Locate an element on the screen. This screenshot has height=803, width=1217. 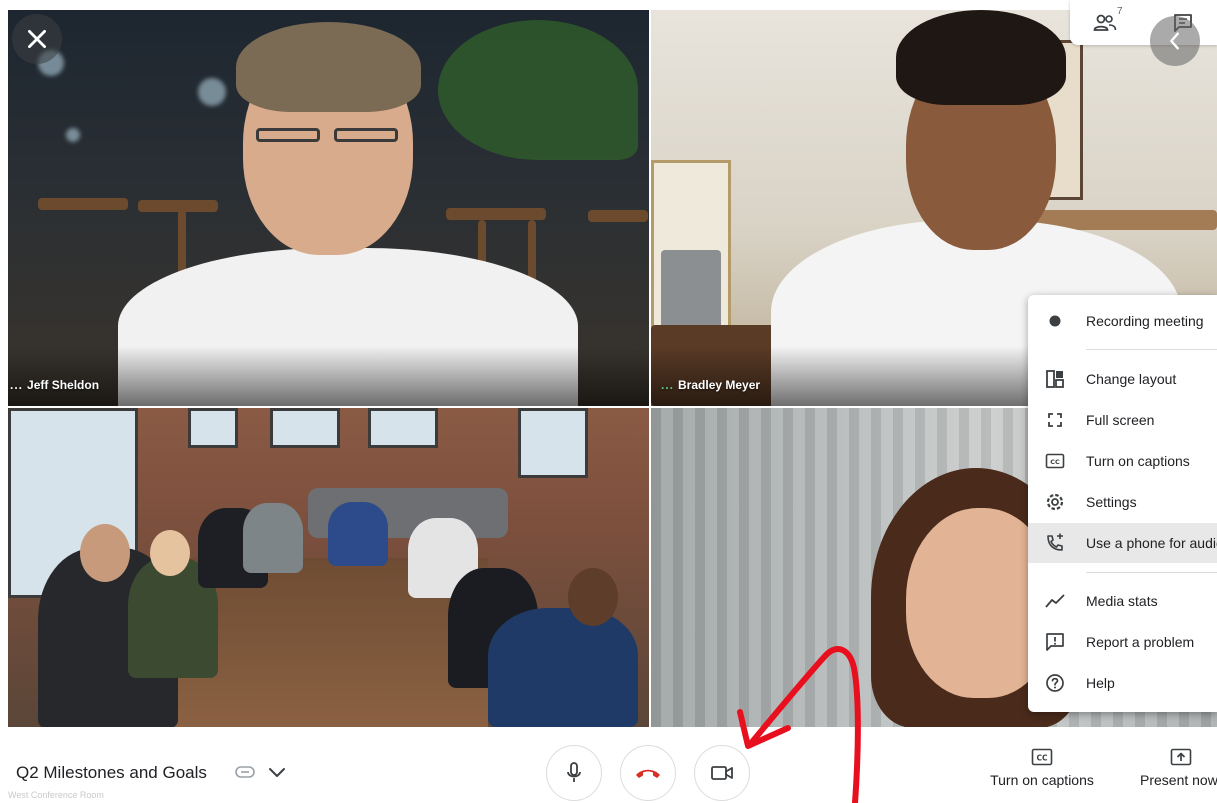
menu-item-full-screen: Full screen is located at coordinates (1122, 420).